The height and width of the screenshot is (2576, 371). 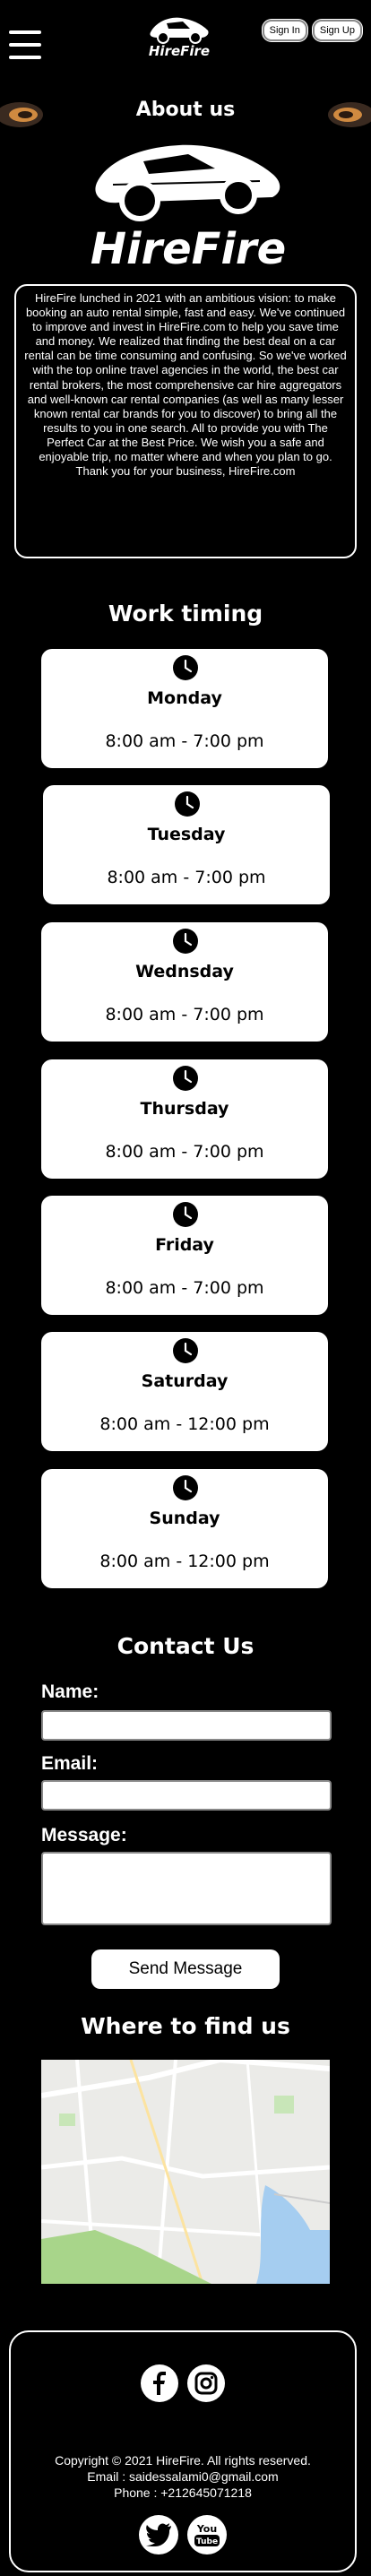 I want to click on day-name: Tuesday, so click(x=186, y=834).